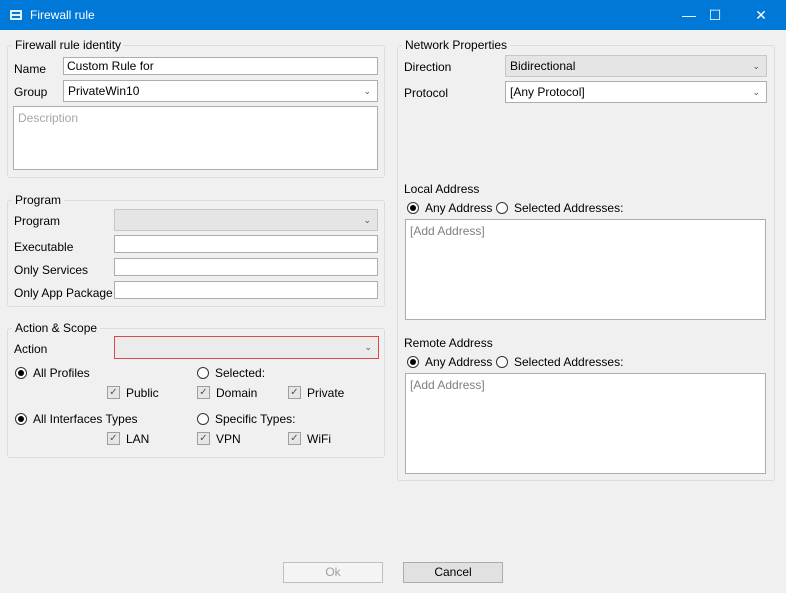  What do you see at coordinates (636, 92) in the screenshot?
I see `protocol-select: [Any Protocol] ⌄` at bounding box center [636, 92].